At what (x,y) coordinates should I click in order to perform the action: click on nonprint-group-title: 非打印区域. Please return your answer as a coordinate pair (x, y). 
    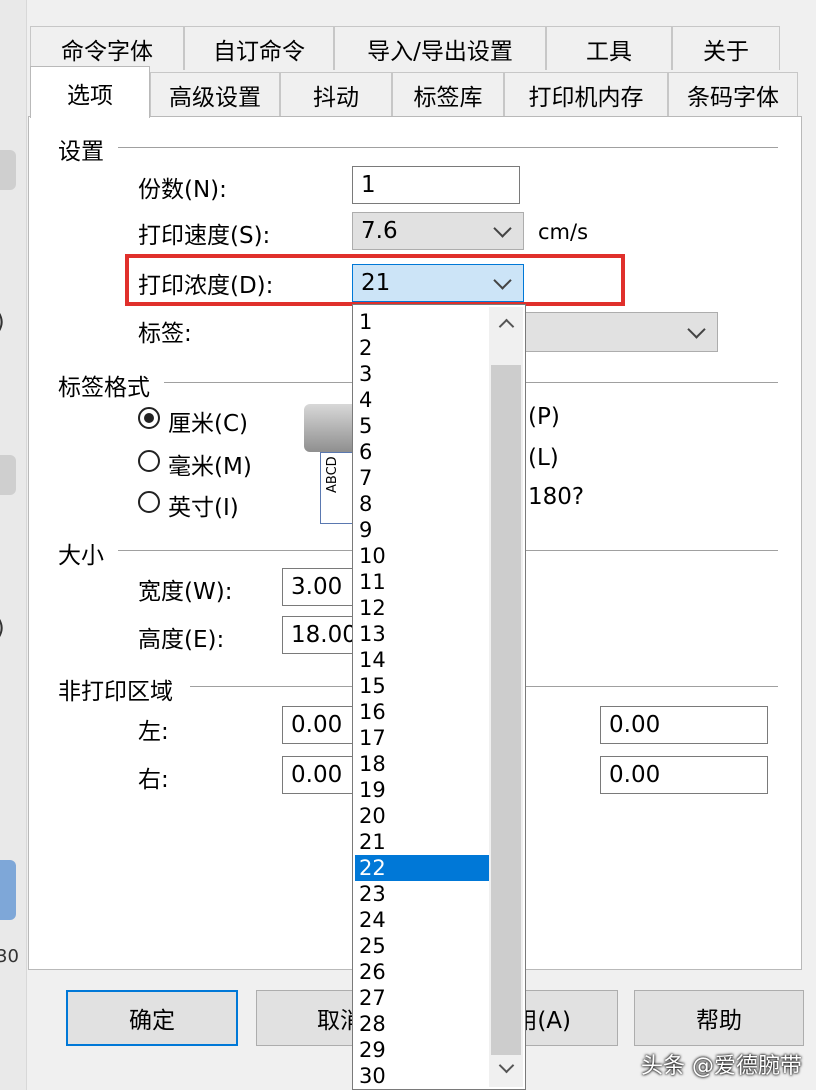
    Looking at the image, I should click on (120, 689).